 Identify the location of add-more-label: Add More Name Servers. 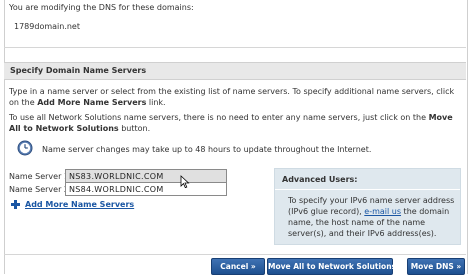
(79, 204).